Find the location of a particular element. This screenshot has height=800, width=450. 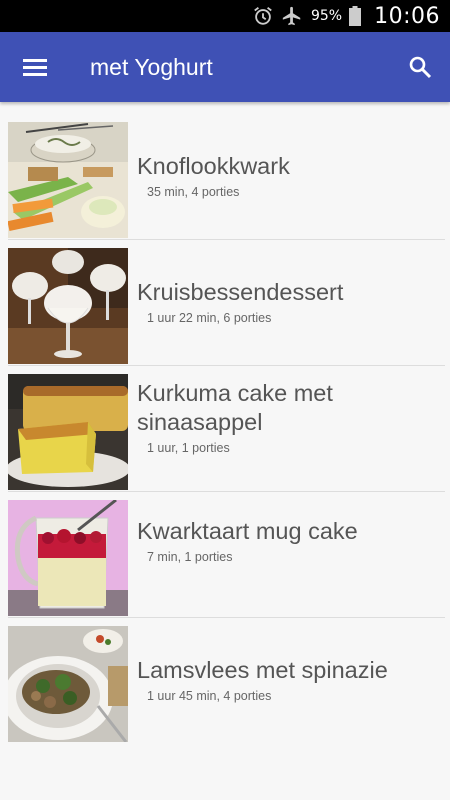

recipe-meta: 1 uur, 1 porties is located at coordinates (188, 448).